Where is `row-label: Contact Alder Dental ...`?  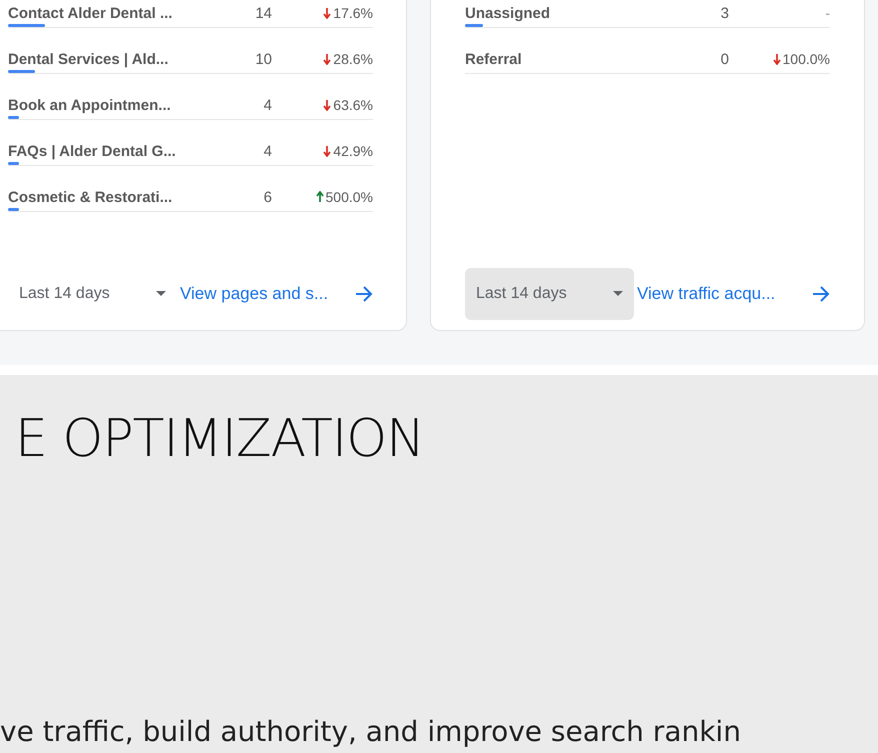 row-label: Contact Alder Dental ... is located at coordinates (91, 13).